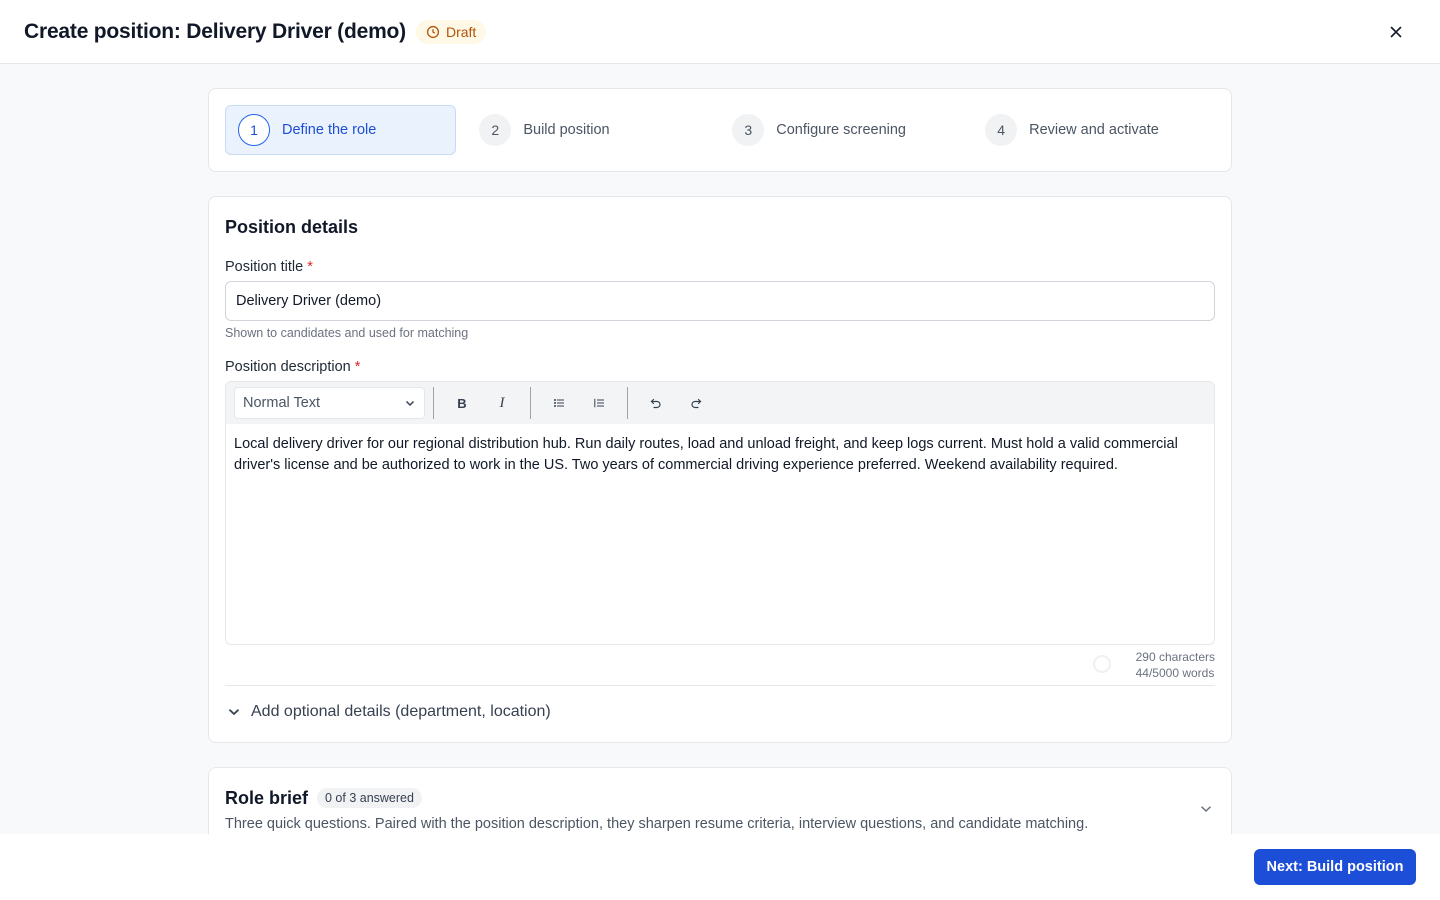  Describe the element at coordinates (495, 130) in the screenshot. I see `step-number: 2` at that location.